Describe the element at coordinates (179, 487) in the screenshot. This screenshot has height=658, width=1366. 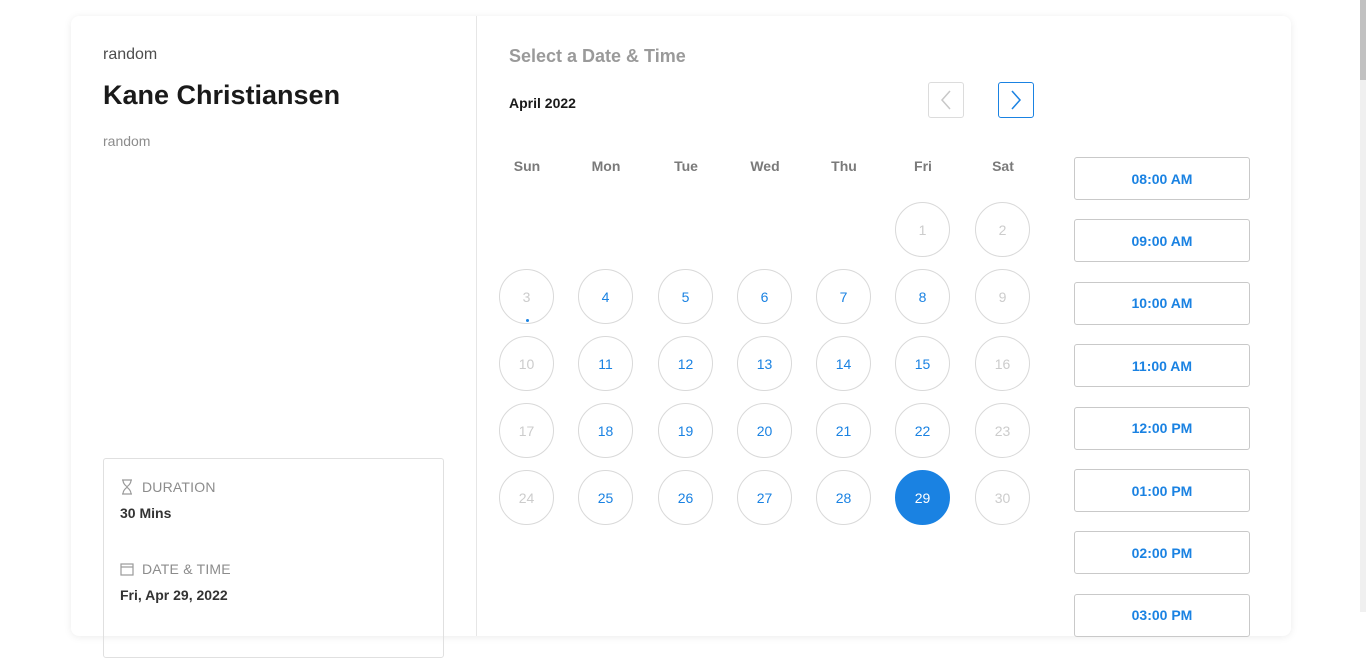
I see `duration-label: DURATION` at that location.